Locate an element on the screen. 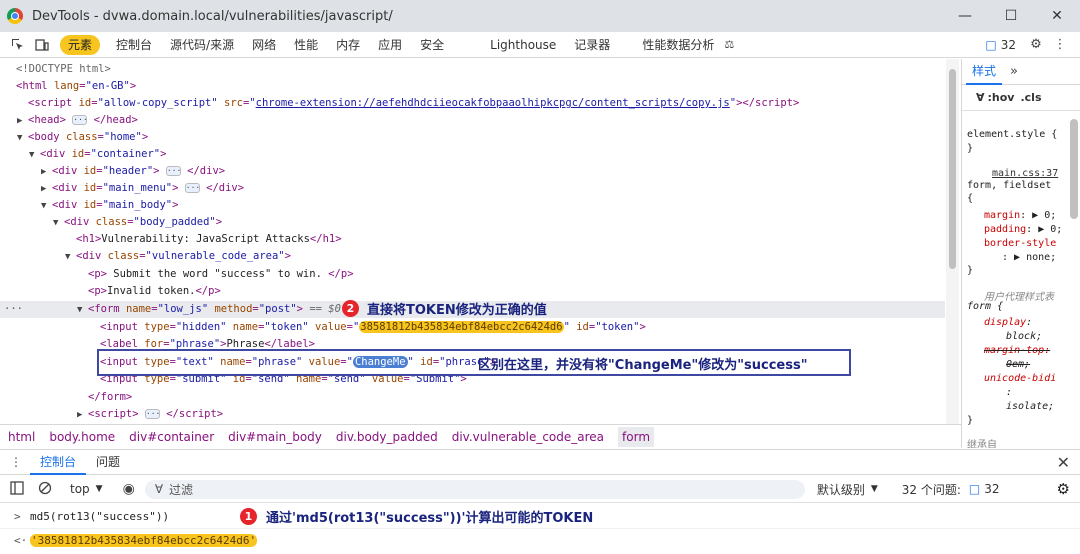 The image size is (1080, 554). tab-console: 控制台 is located at coordinates (134, 45).